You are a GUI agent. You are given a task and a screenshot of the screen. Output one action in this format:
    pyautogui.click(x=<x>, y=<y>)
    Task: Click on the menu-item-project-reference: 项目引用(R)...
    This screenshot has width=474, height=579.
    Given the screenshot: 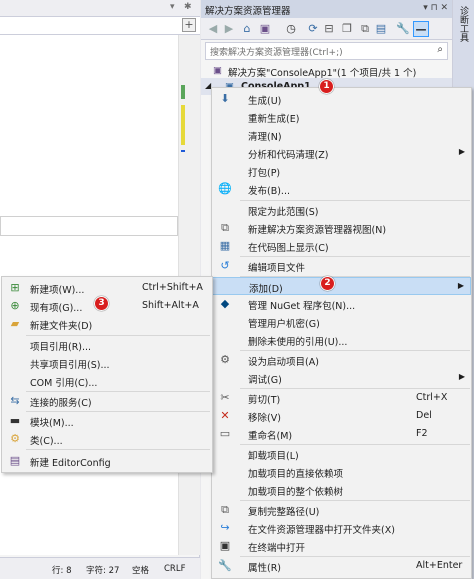 What is the action you would take?
    pyautogui.click(x=107, y=345)
    